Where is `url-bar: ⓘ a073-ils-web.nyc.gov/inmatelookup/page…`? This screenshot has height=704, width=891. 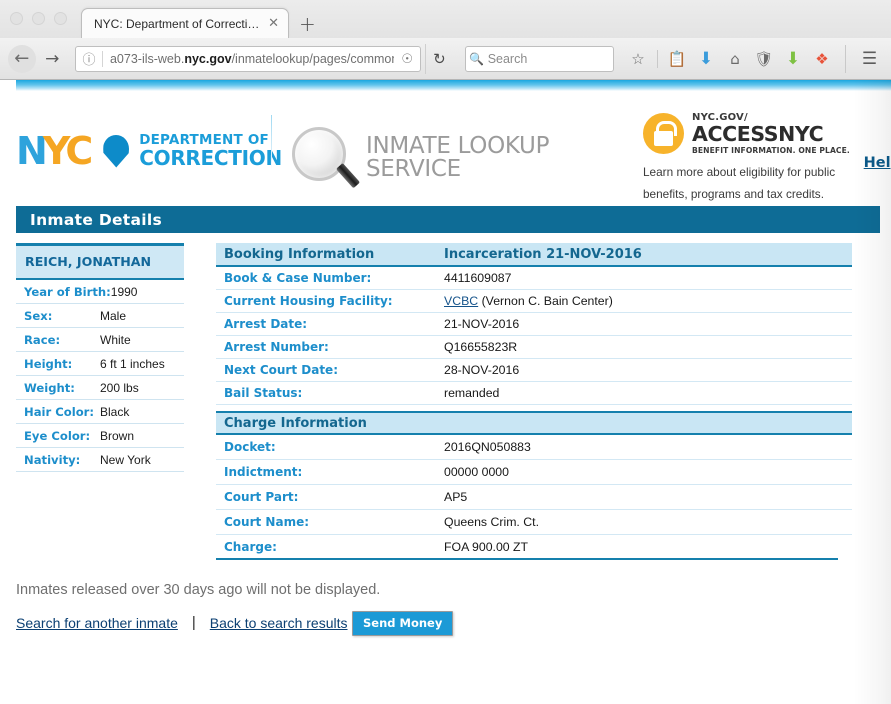
url-bar: ⓘ a073-ils-web.nyc.gov/inmatelookup/page… is located at coordinates (248, 58).